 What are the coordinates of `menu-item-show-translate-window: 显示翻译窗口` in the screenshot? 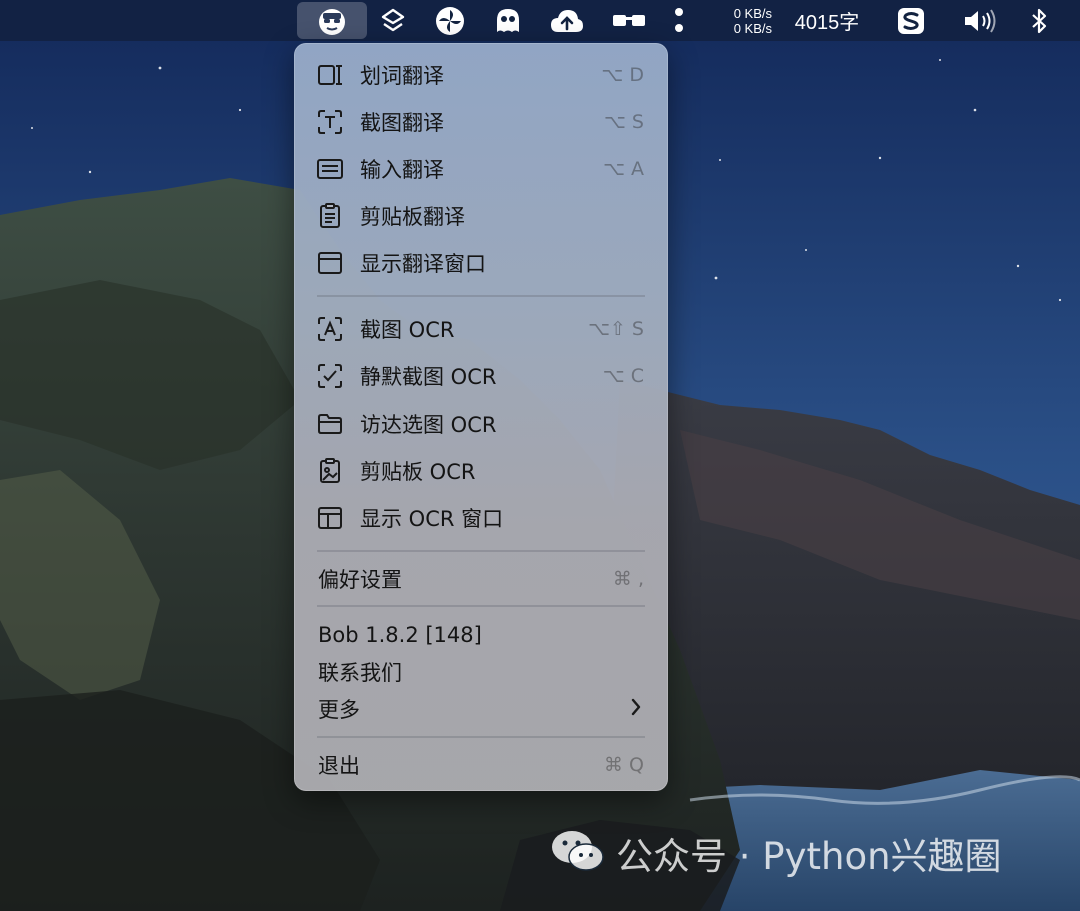 It's located at (481, 263).